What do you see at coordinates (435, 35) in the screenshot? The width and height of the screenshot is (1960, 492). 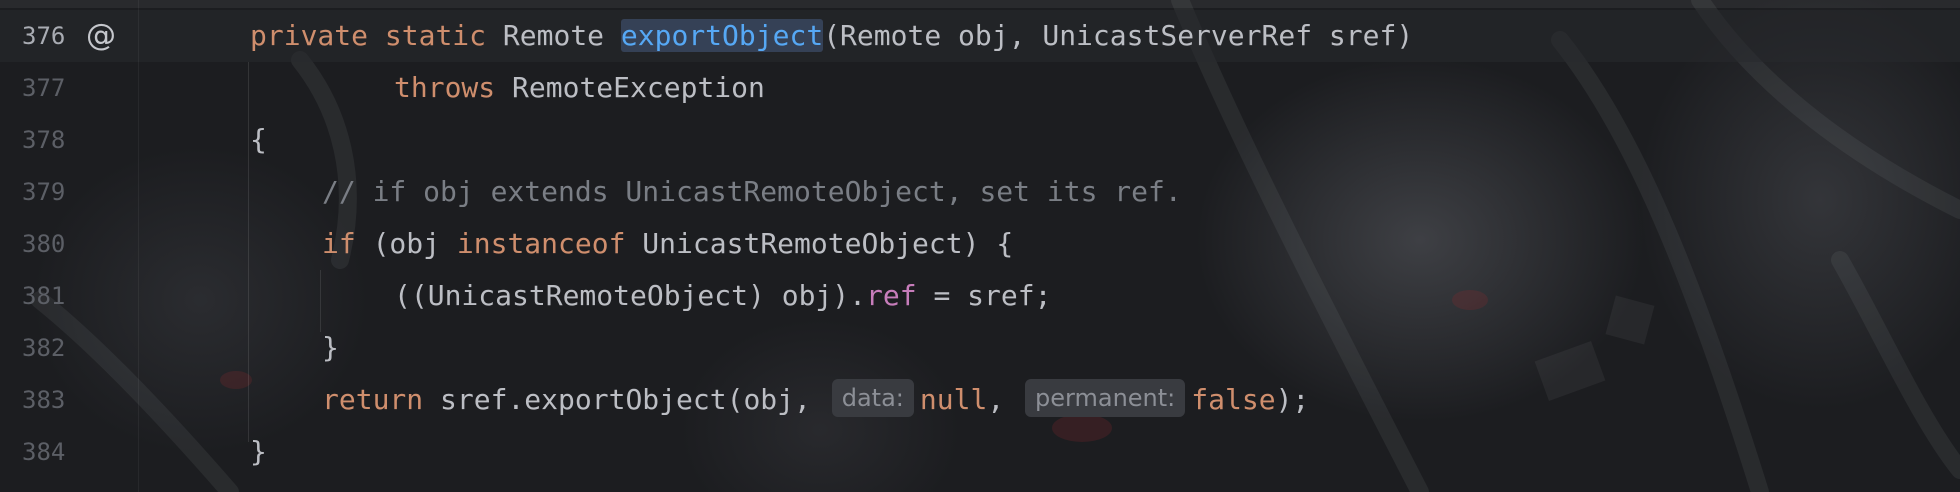 I see `keyword-token: static` at bounding box center [435, 35].